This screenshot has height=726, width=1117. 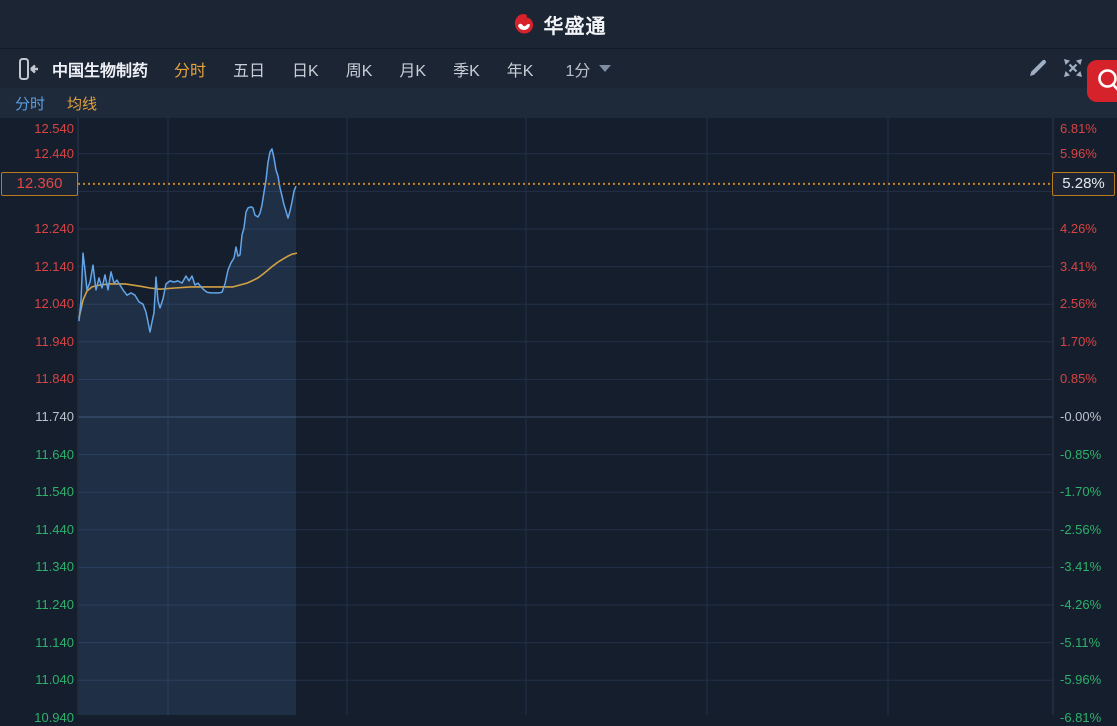 I want to click on current-price-badge: 12.360, so click(x=39, y=184).